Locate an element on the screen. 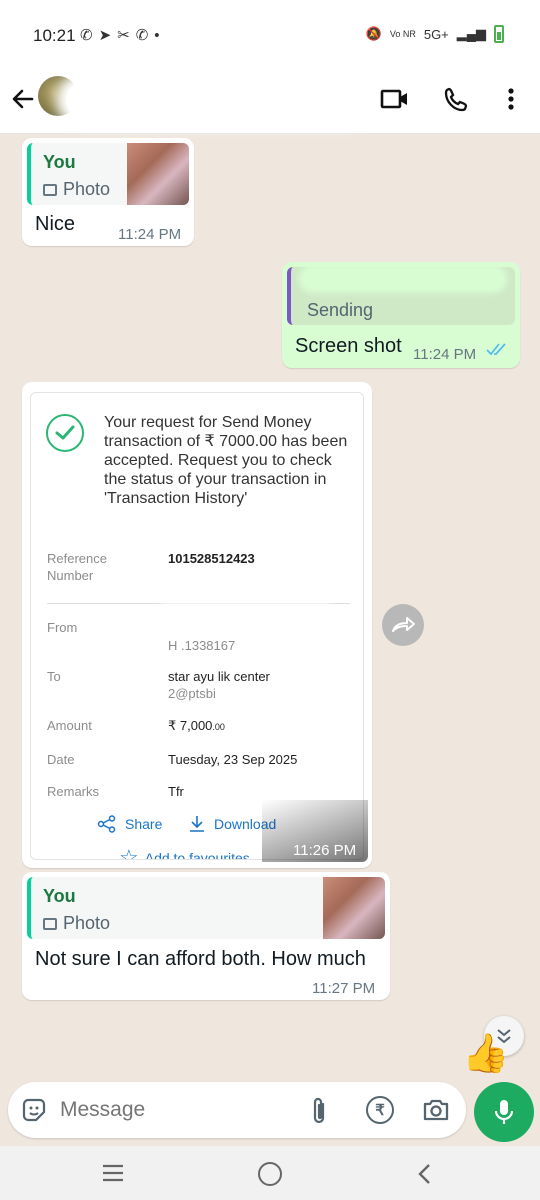  home-icon is located at coordinates (270, 1174).